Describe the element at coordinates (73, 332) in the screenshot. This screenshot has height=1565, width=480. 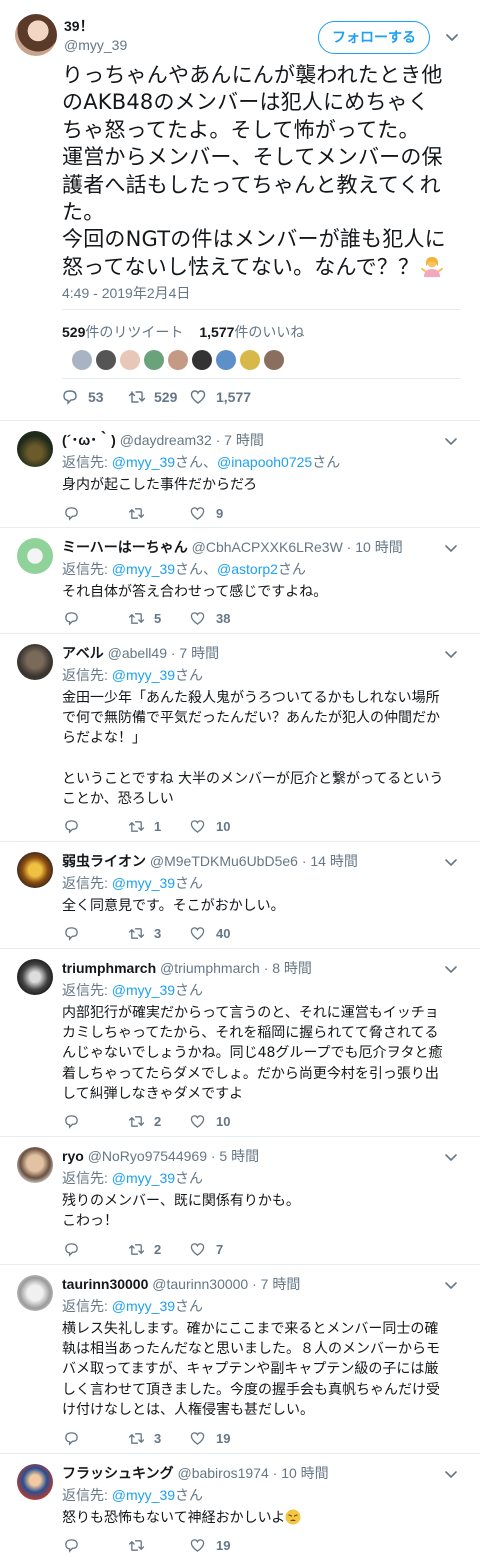
I see `retweets-count: 529` at that location.